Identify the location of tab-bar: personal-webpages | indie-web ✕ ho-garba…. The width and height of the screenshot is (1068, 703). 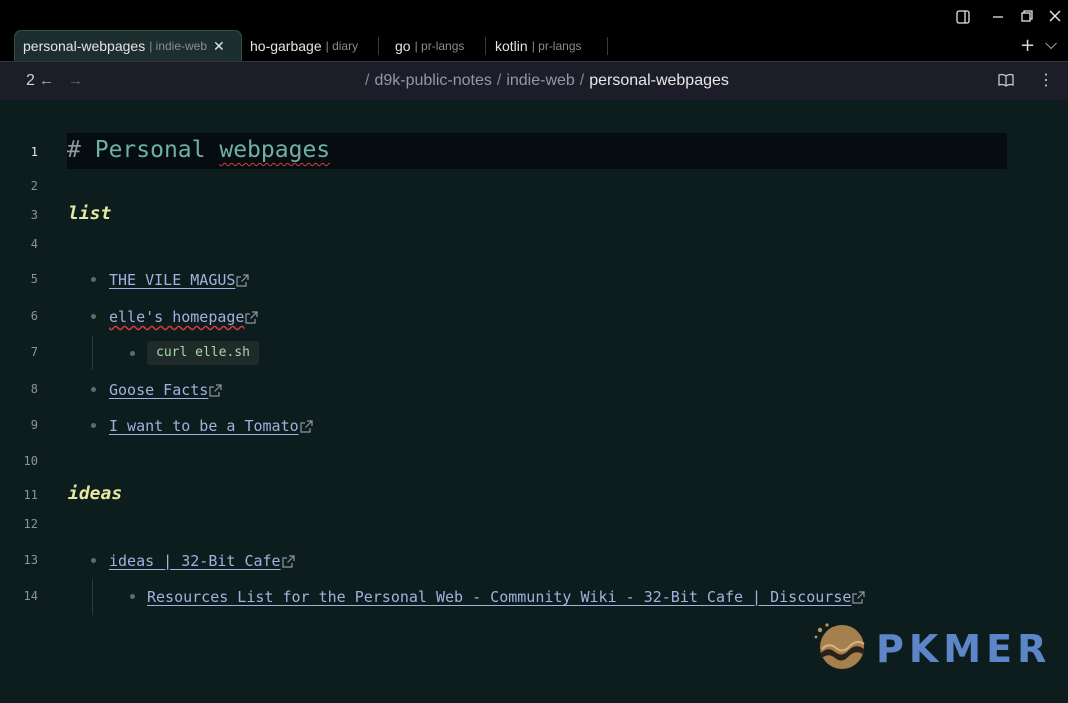
(534, 30).